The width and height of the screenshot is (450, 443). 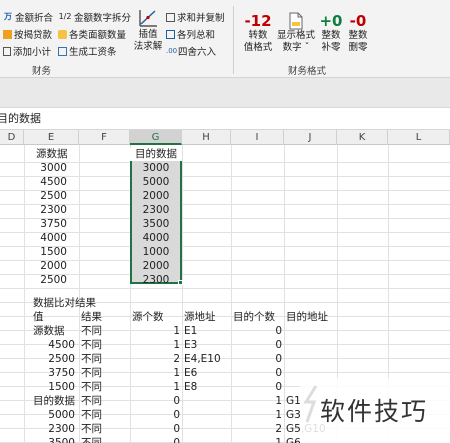 I want to click on compare-row-1-result: 不同, so click(x=105, y=345).